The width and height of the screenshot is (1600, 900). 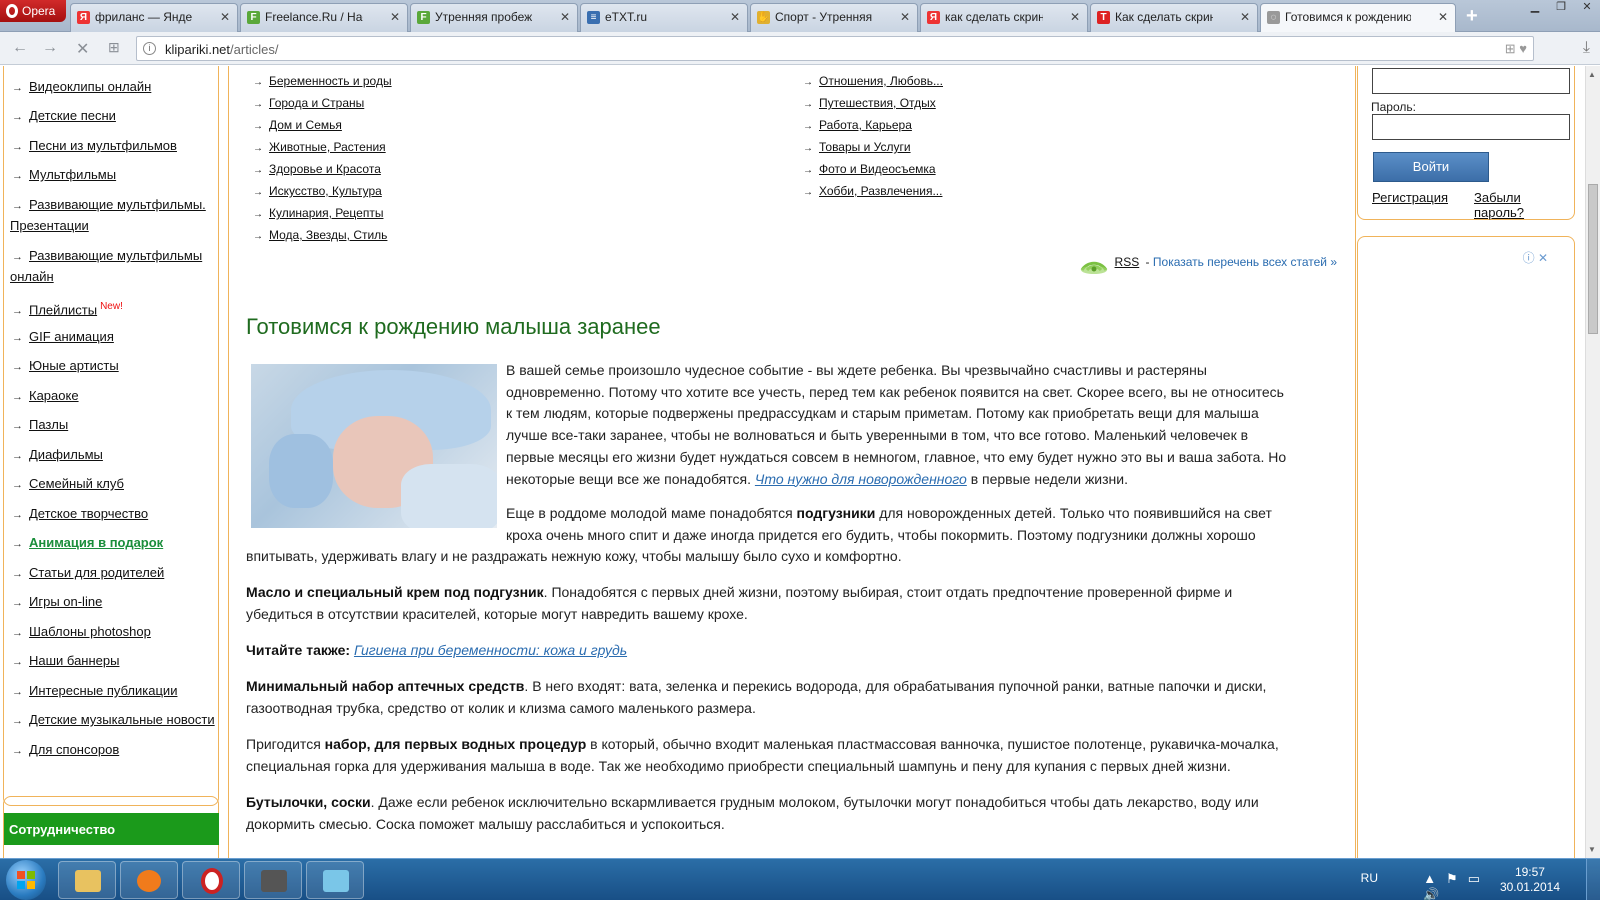 I want to click on menu-item-parent-articles: → Статьи для родителей, so click(x=88, y=573).